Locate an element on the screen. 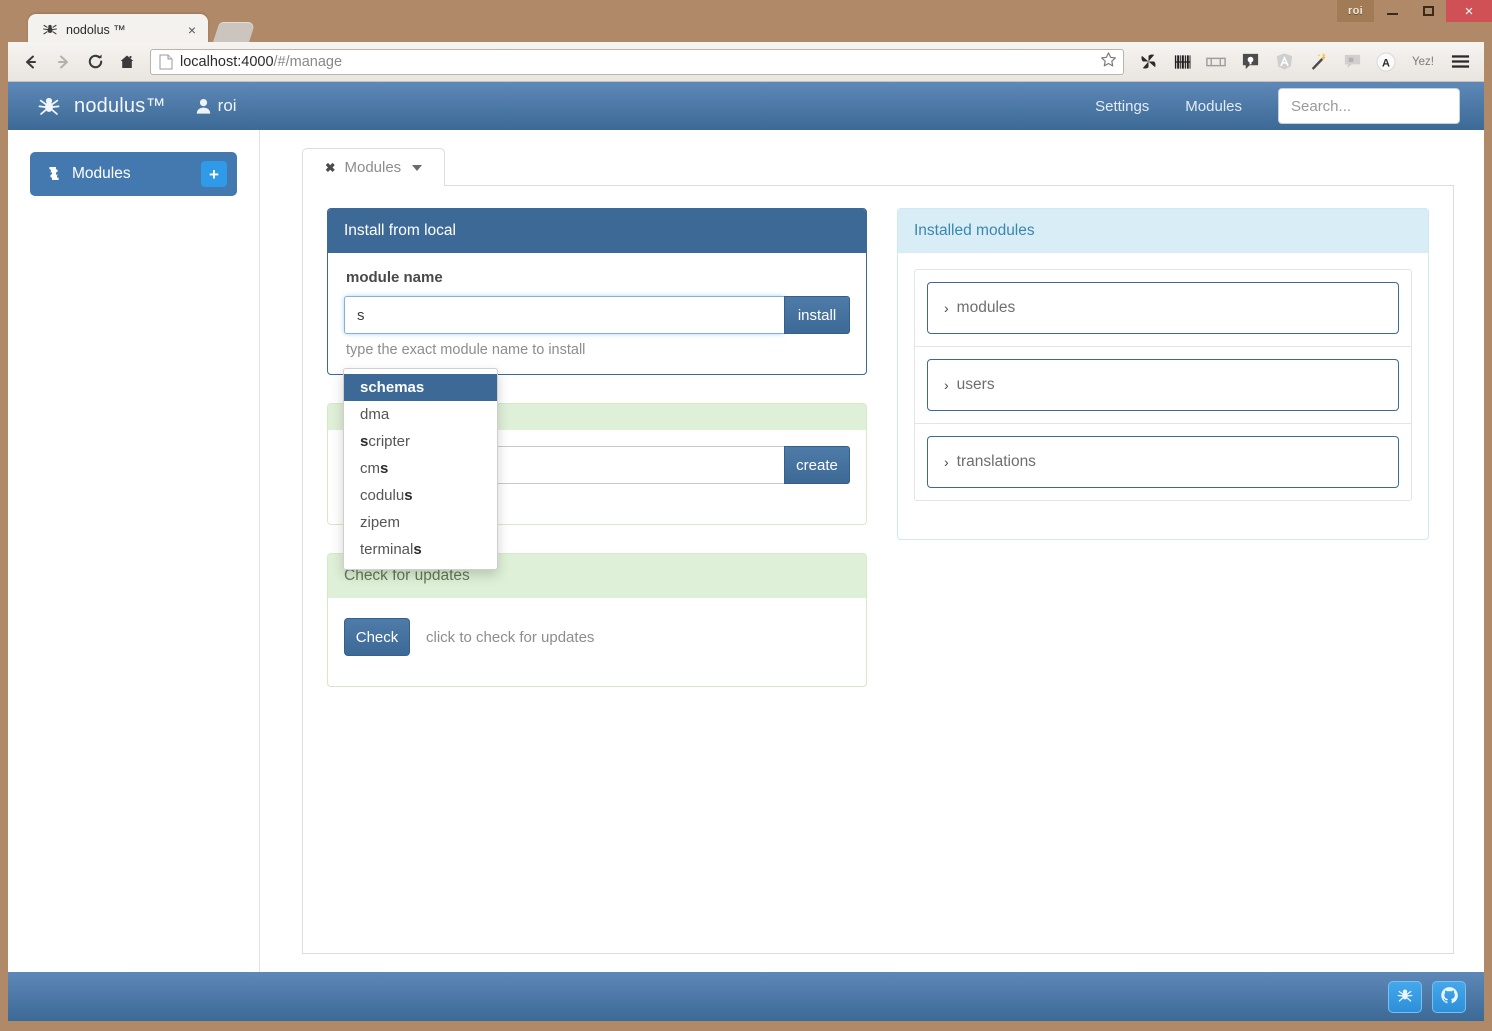 This screenshot has height=1031, width=1492. reload-button is located at coordinates (95, 62).